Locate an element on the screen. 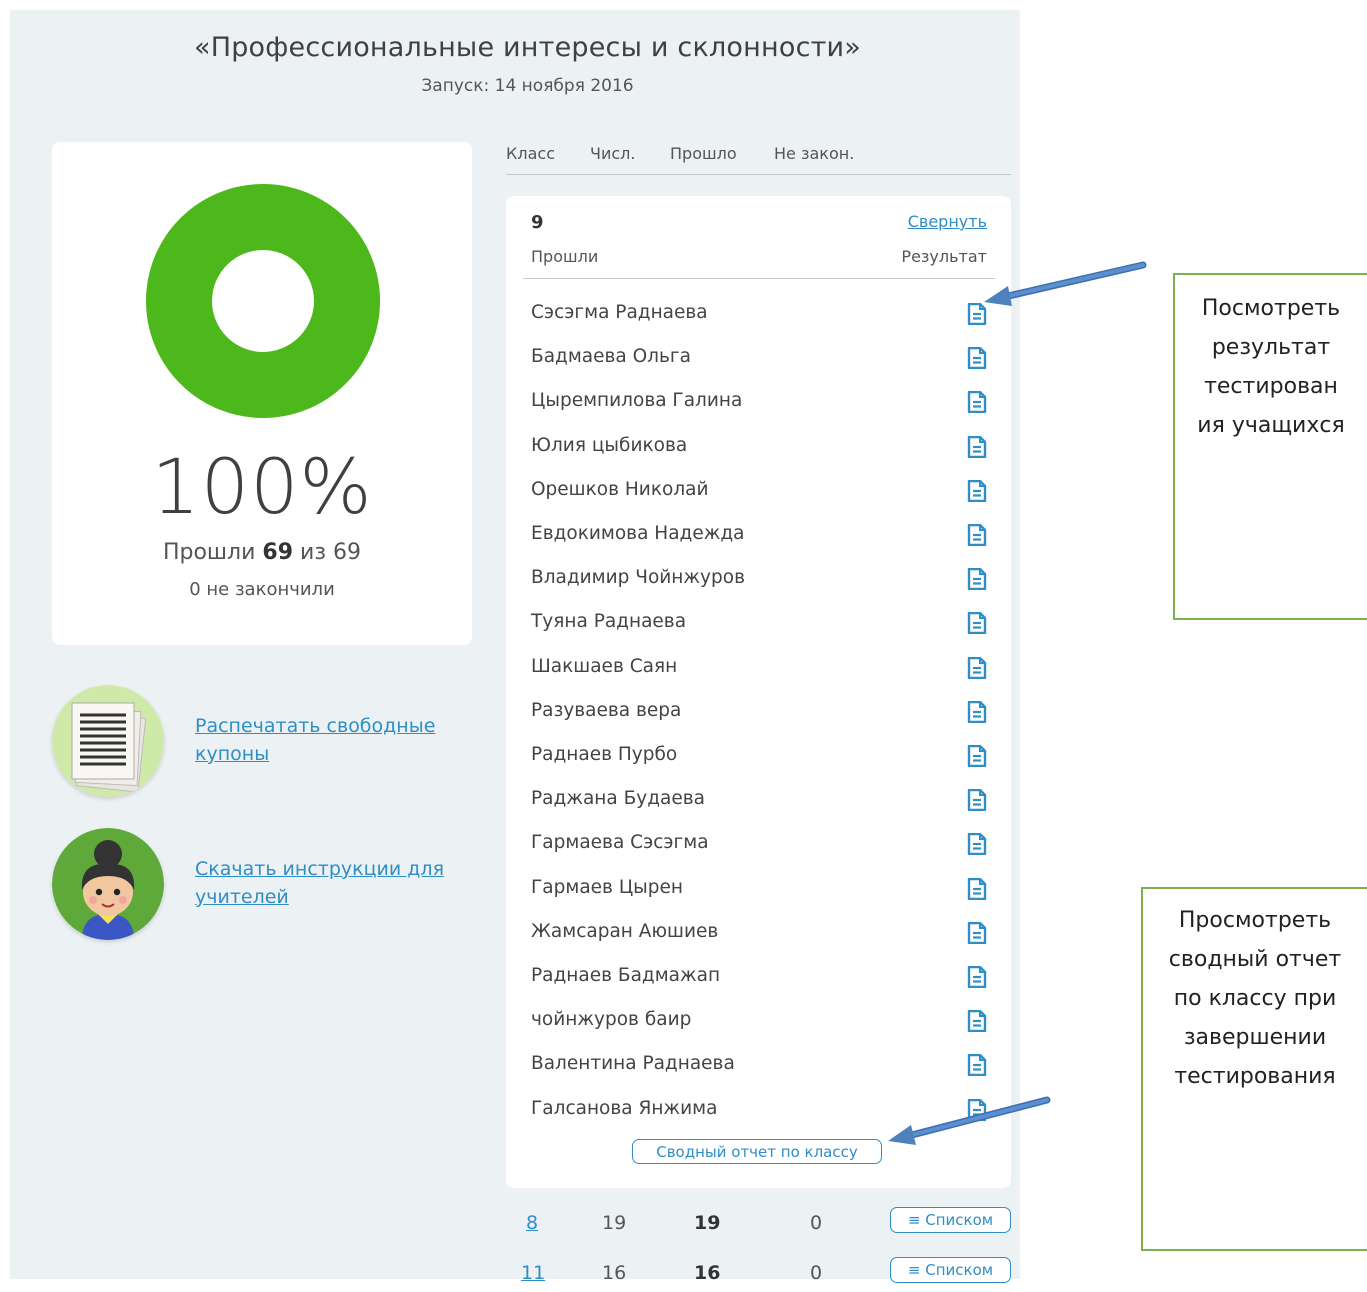  arrow-to-summary-button is located at coordinates (969, 1120).